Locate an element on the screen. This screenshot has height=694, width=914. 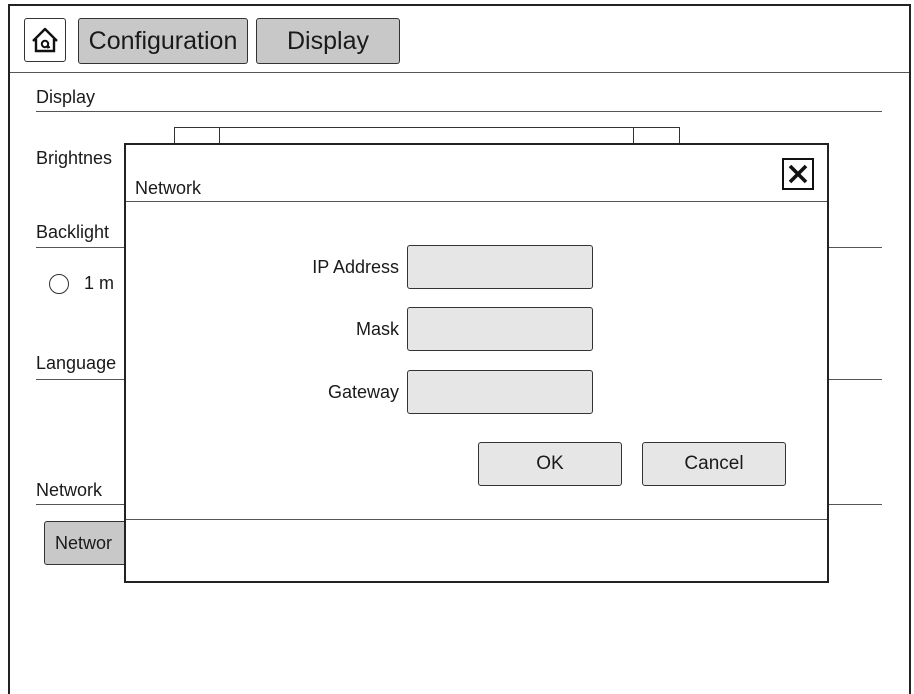
ok-button: OK is located at coordinates (550, 464).